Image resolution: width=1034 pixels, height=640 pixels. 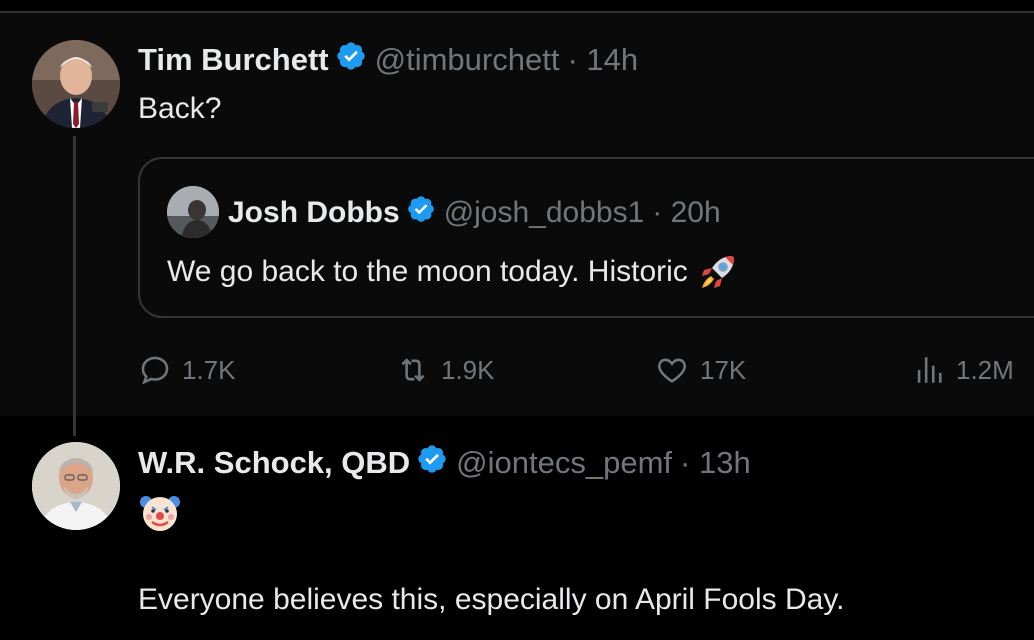 I want to click on view-count: 1.2M, so click(x=985, y=369).